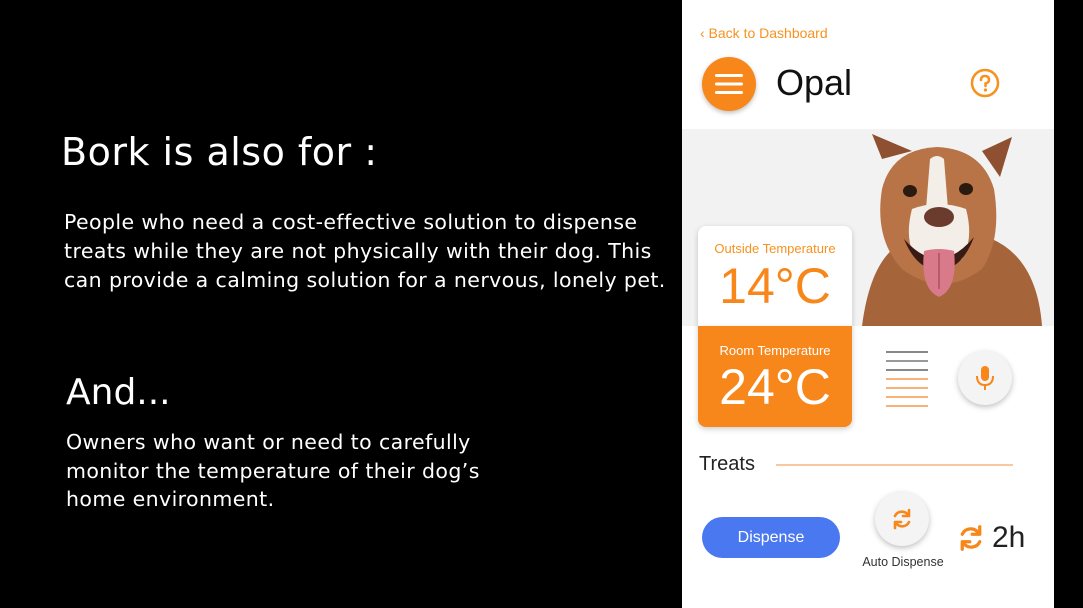 The height and width of the screenshot is (608, 1083). I want to click on outside-temperature-card: Outside Temperature 14°C, so click(775, 276).